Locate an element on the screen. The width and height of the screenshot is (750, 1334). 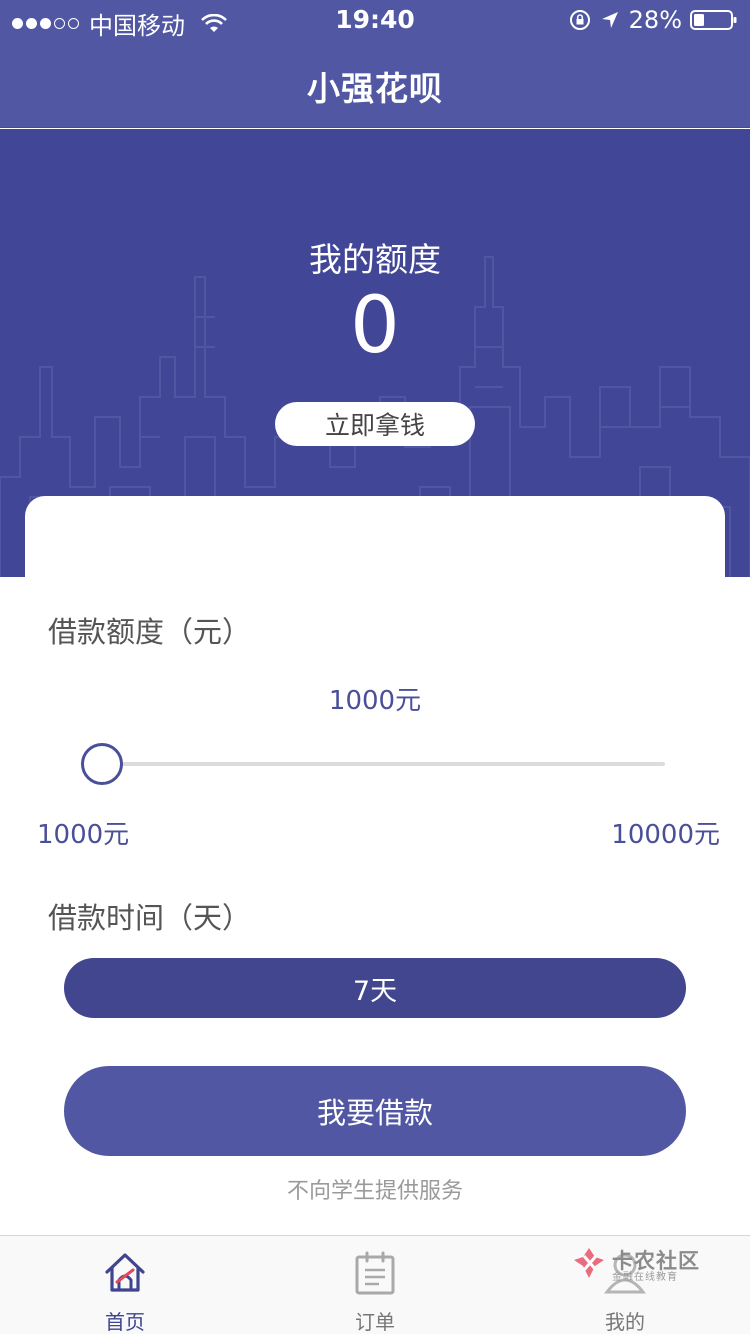
tab-orders-label: 订单 is located at coordinates (375, 1322).